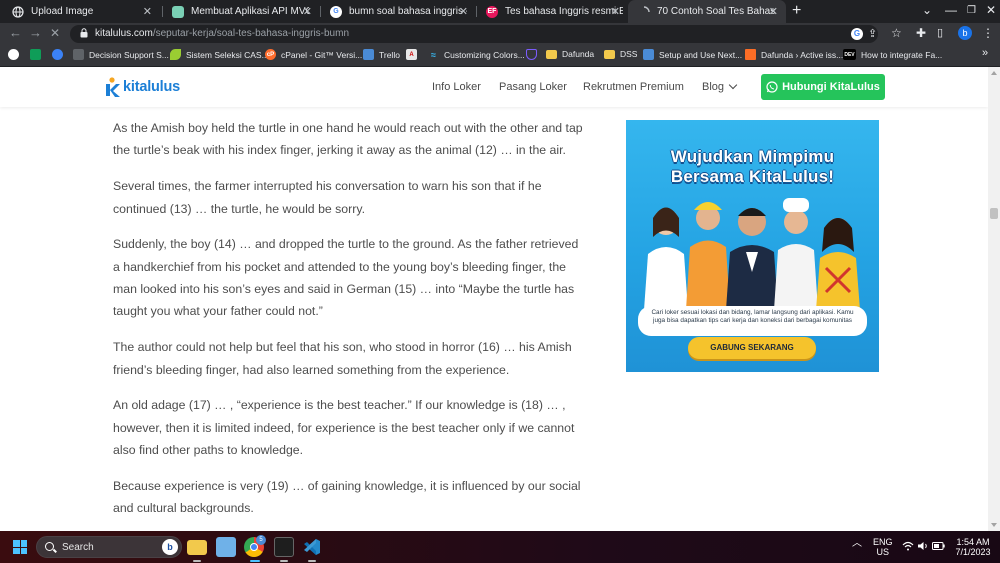 This screenshot has width=1000, height=563. I want to click on minimize-icon: —, so click(951, 10).